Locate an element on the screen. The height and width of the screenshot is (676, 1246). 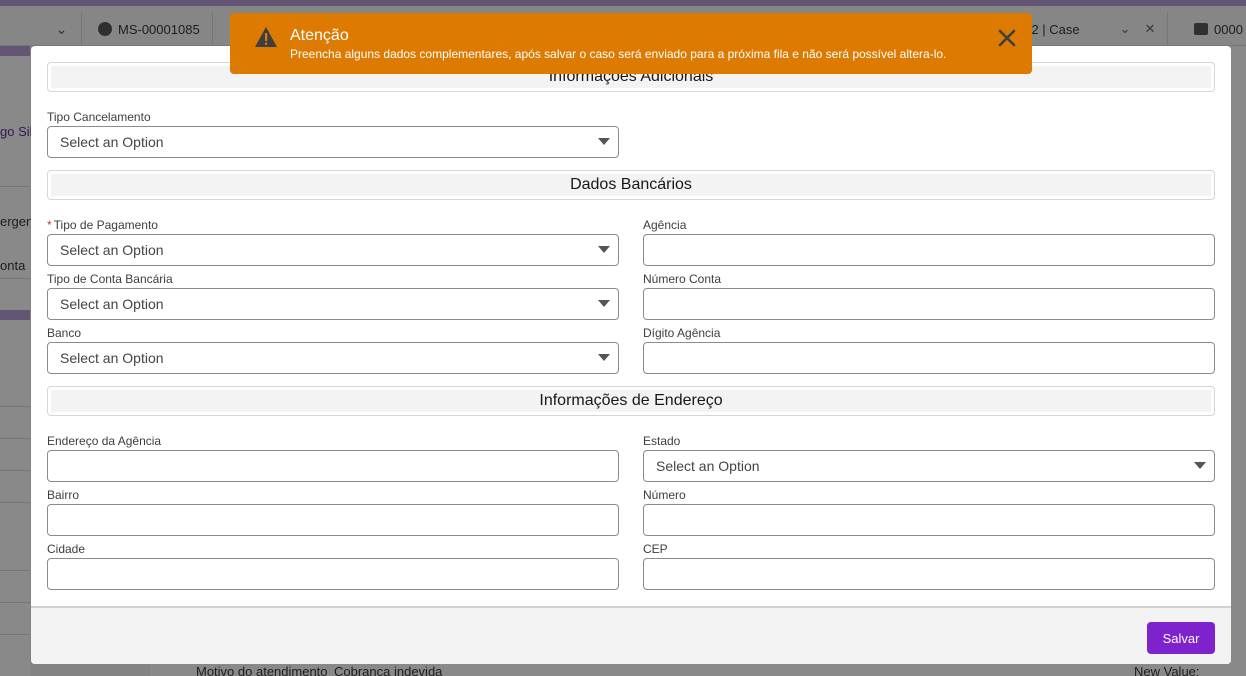
cep-label: CEP is located at coordinates (655, 549).